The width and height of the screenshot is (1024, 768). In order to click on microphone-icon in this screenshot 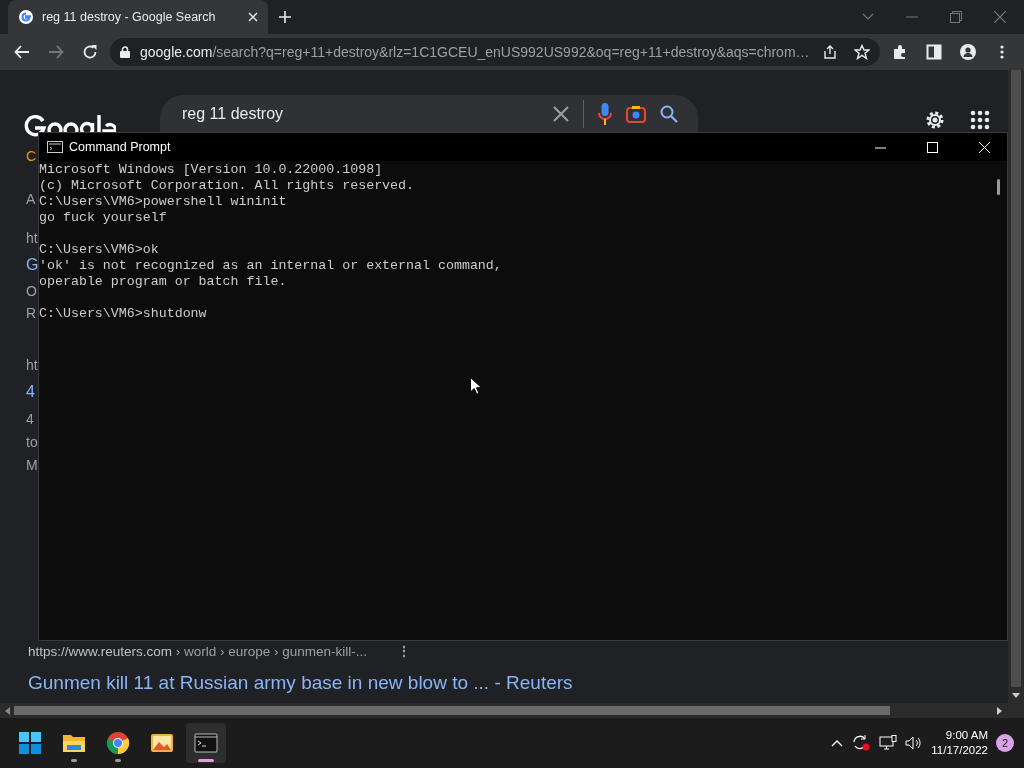, I will do `click(605, 113)`.